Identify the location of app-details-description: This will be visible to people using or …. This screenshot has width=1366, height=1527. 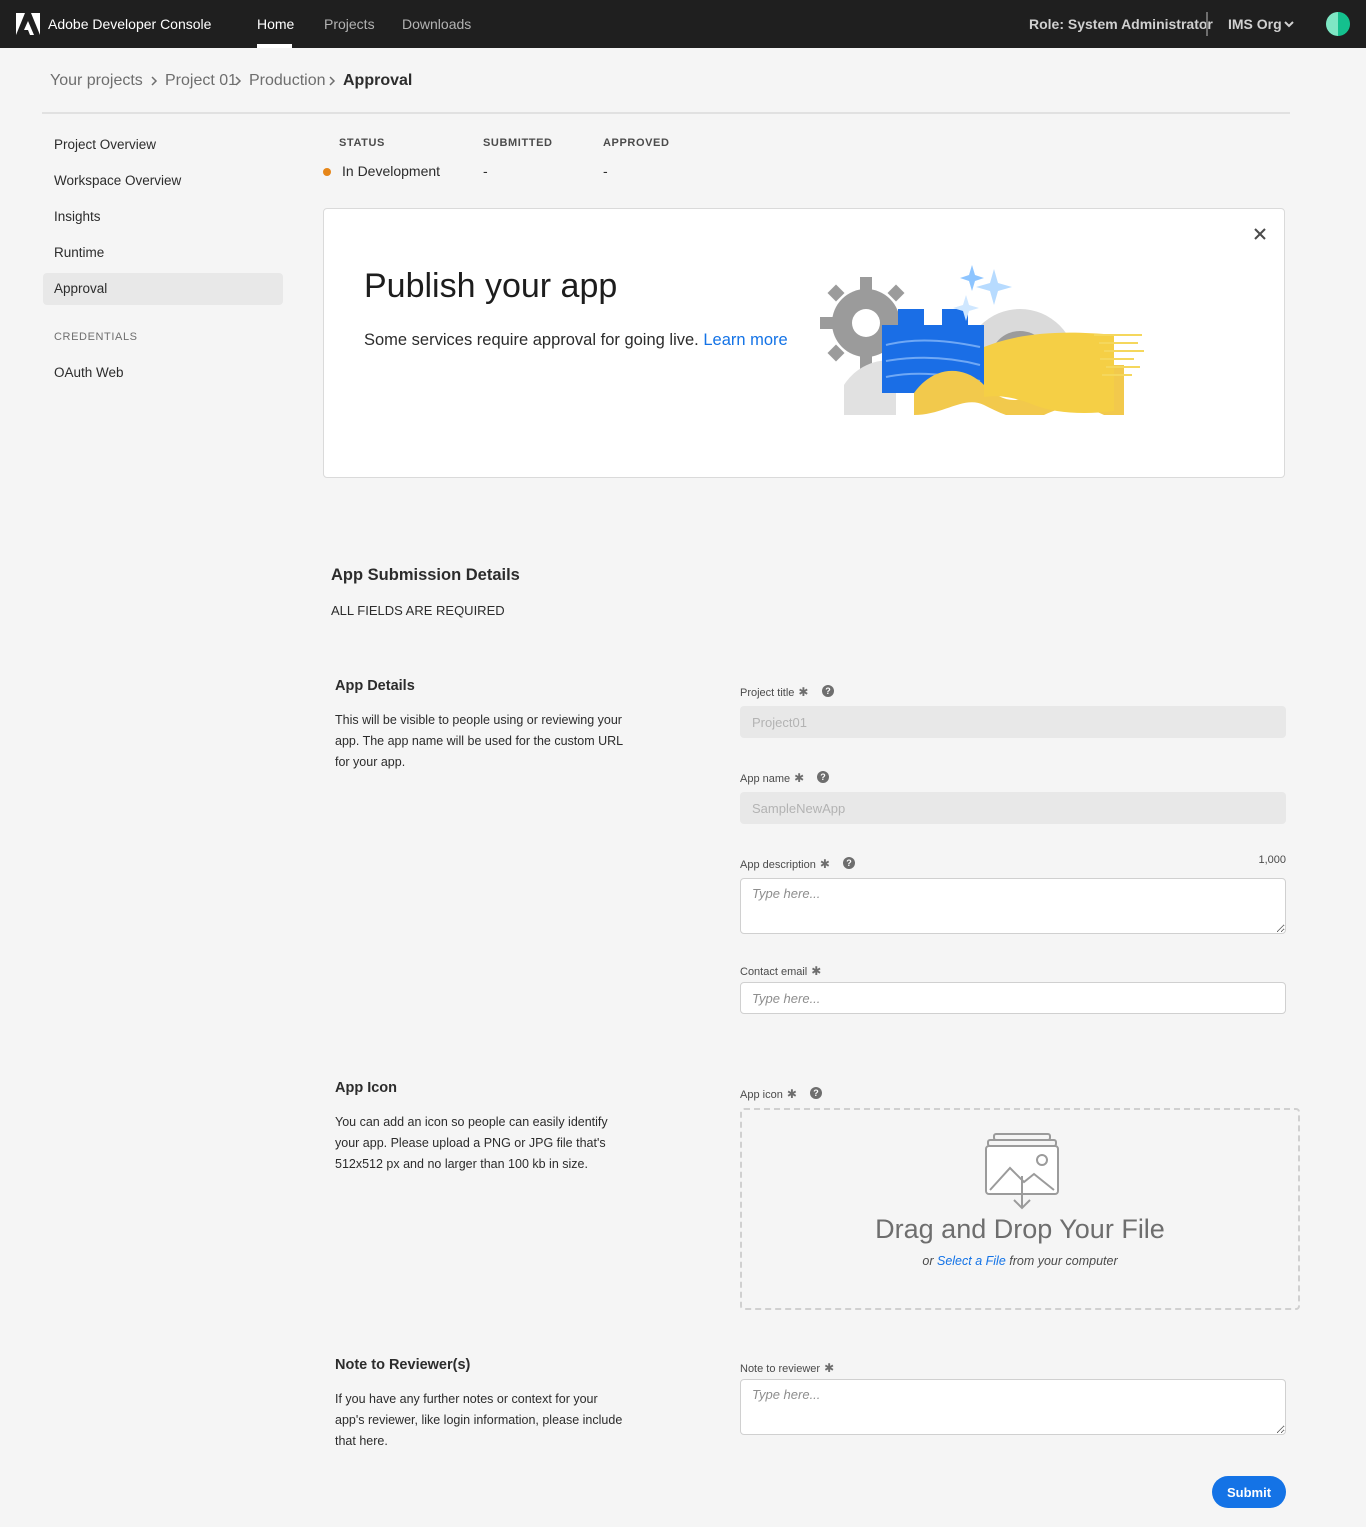
(479, 741).